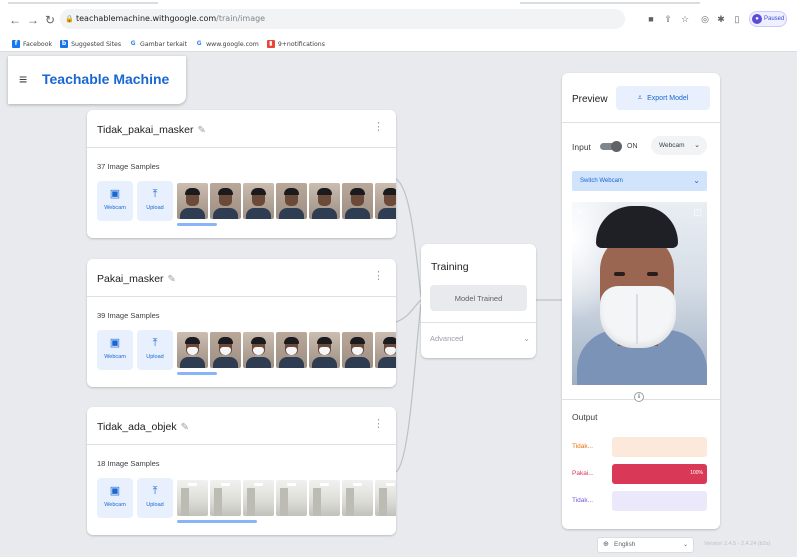  What do you see at coordinates (679, 145) in the screenshot?
I see `input-source-select: Webcam ⌄` at bounding box center [679, 145].